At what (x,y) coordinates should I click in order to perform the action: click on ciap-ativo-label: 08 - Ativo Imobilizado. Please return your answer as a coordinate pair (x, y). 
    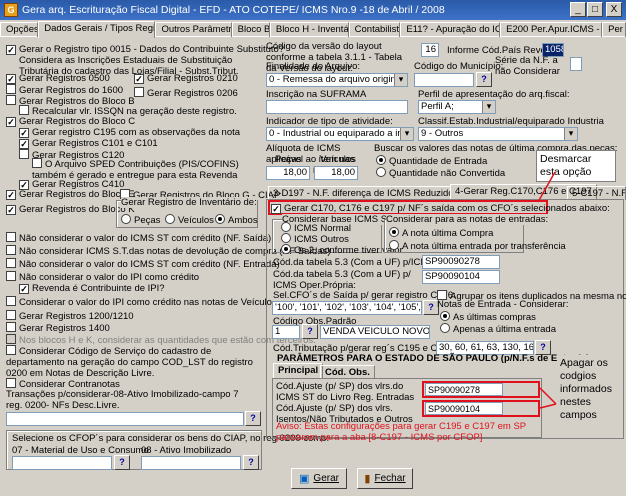
    Looking at the image, I should click on (186, 450).